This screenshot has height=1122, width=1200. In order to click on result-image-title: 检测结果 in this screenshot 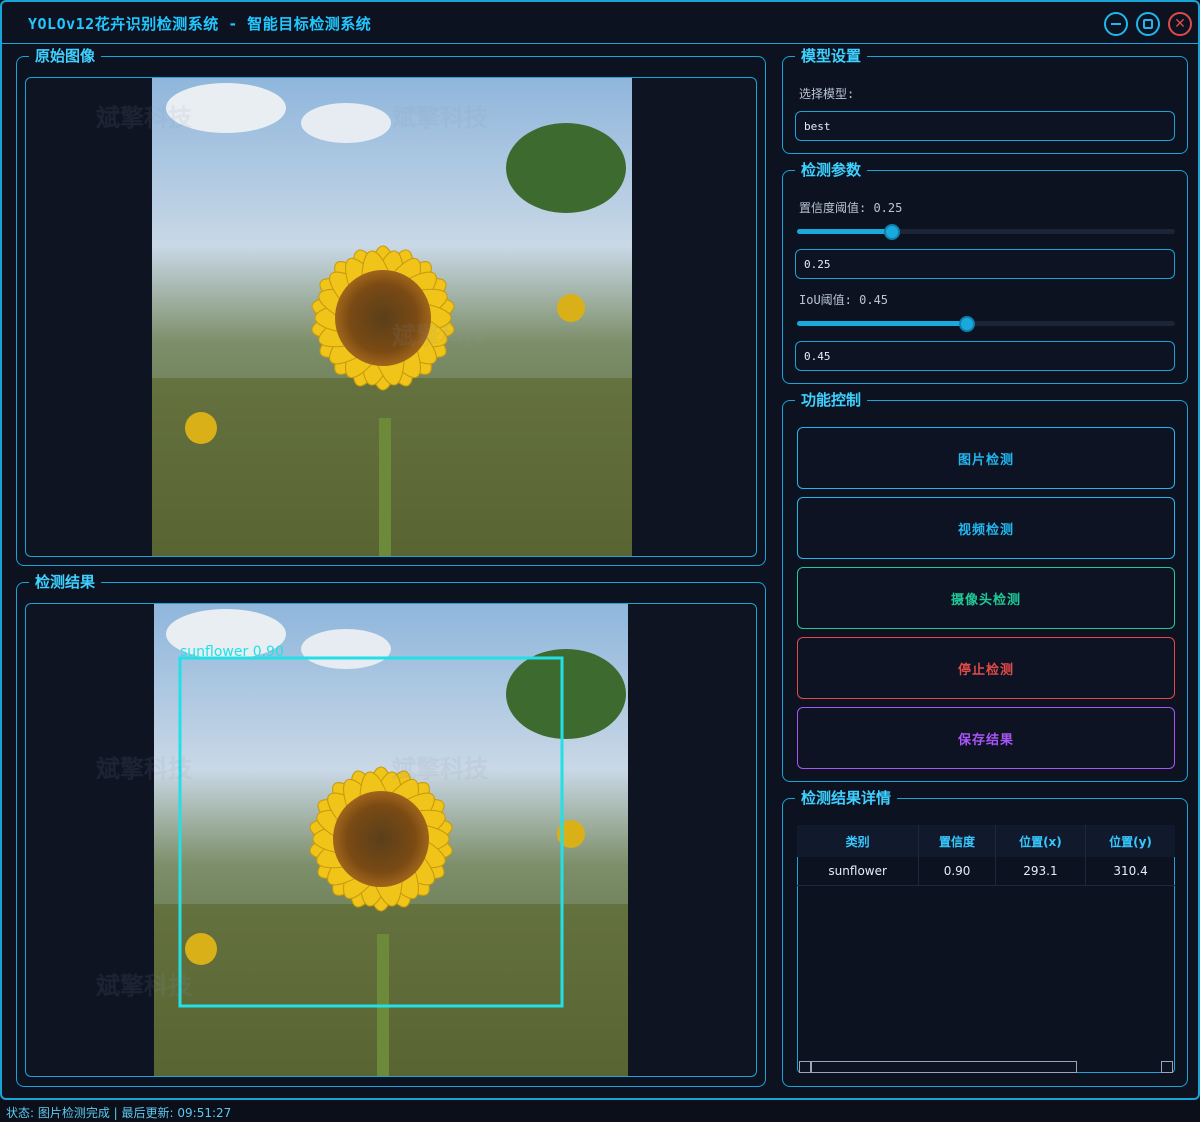, I will do `click(65, 582)`.